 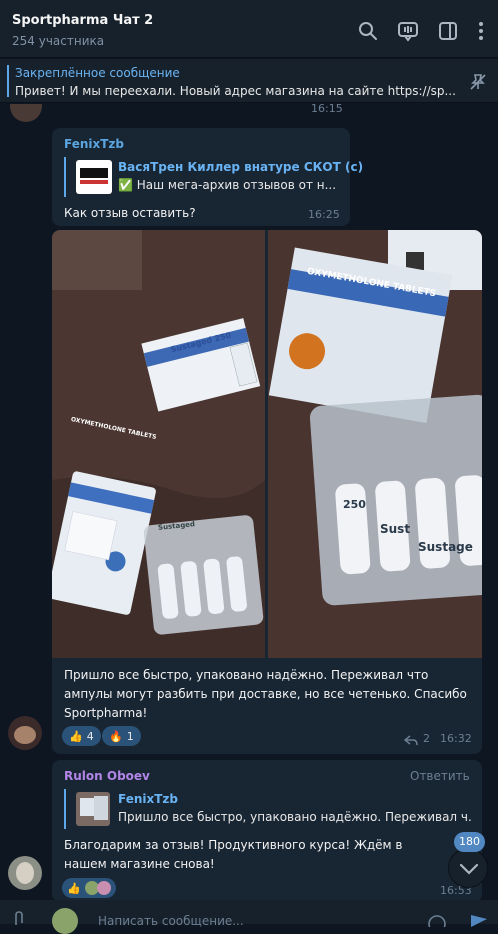 What do you see at coordinates (440, 776) in the screenshot?
I see `reply-action-link: Ответить` at bounding box center [440, 776].